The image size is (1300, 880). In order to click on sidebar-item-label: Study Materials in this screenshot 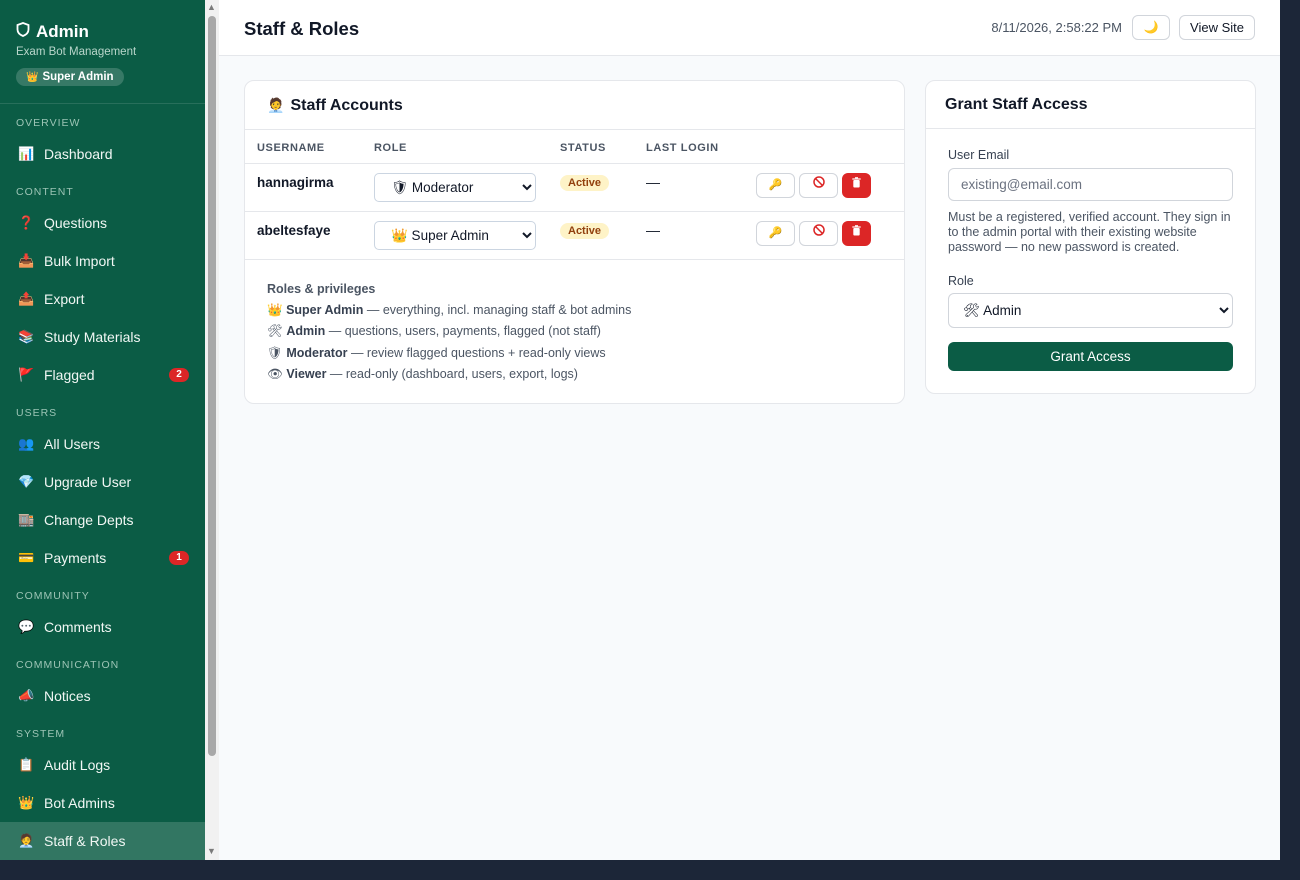, I will do `click(92, 337)`.